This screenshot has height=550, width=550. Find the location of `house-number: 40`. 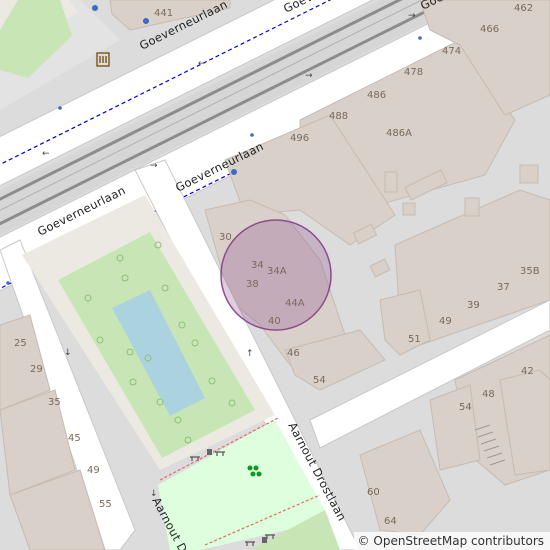

house-number: 40 is located at coordinates (274, 321).